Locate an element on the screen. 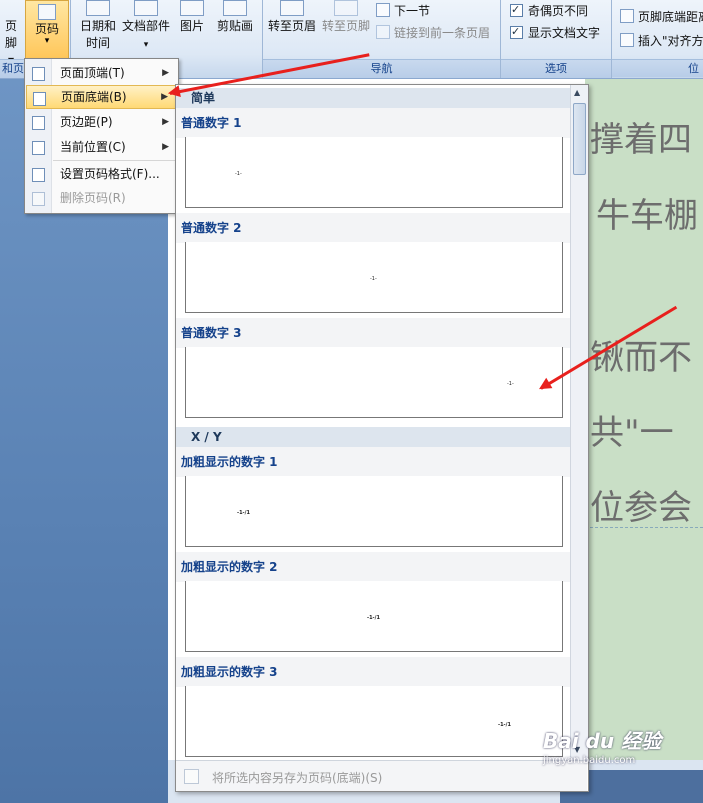 The width and height of the screenshot is (703, 803). page-number-icon is located at coordinates (47, 12).